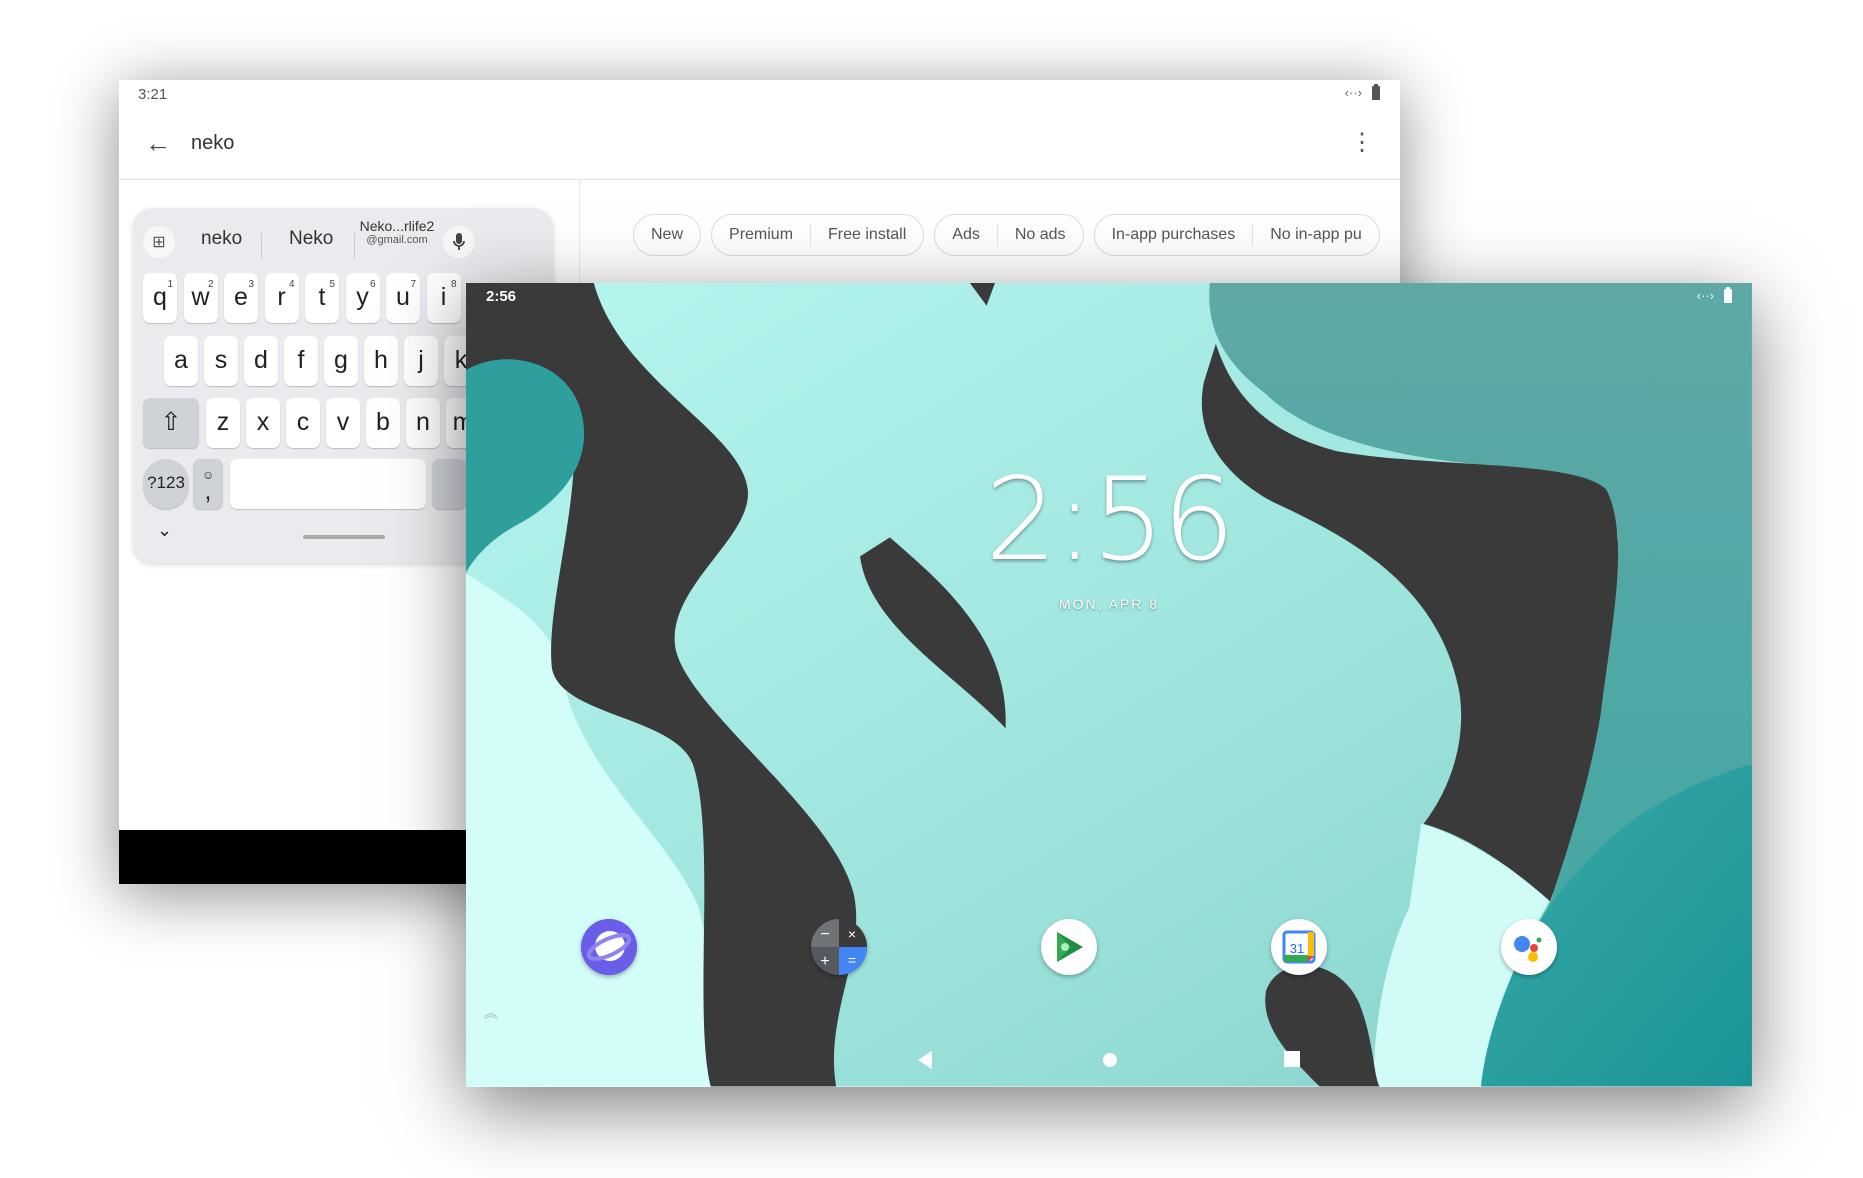  What do you see at coordinates (1174, 235) in the screenshot?
I see `chip-option: In-app purchases` at bounding box center [1174, 235].